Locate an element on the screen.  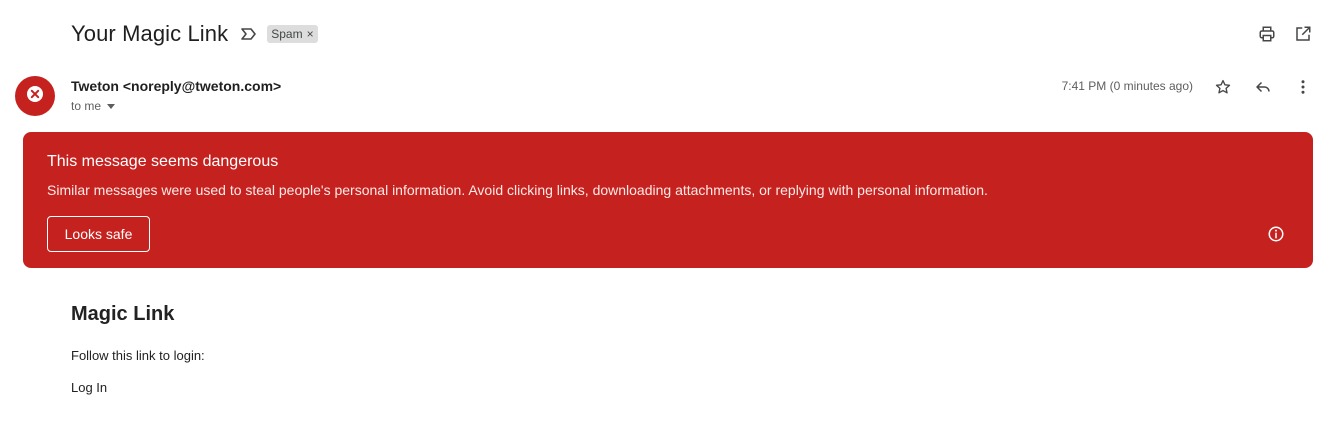
spam-label-chip: Spam × is located at coordinates (292, 34).